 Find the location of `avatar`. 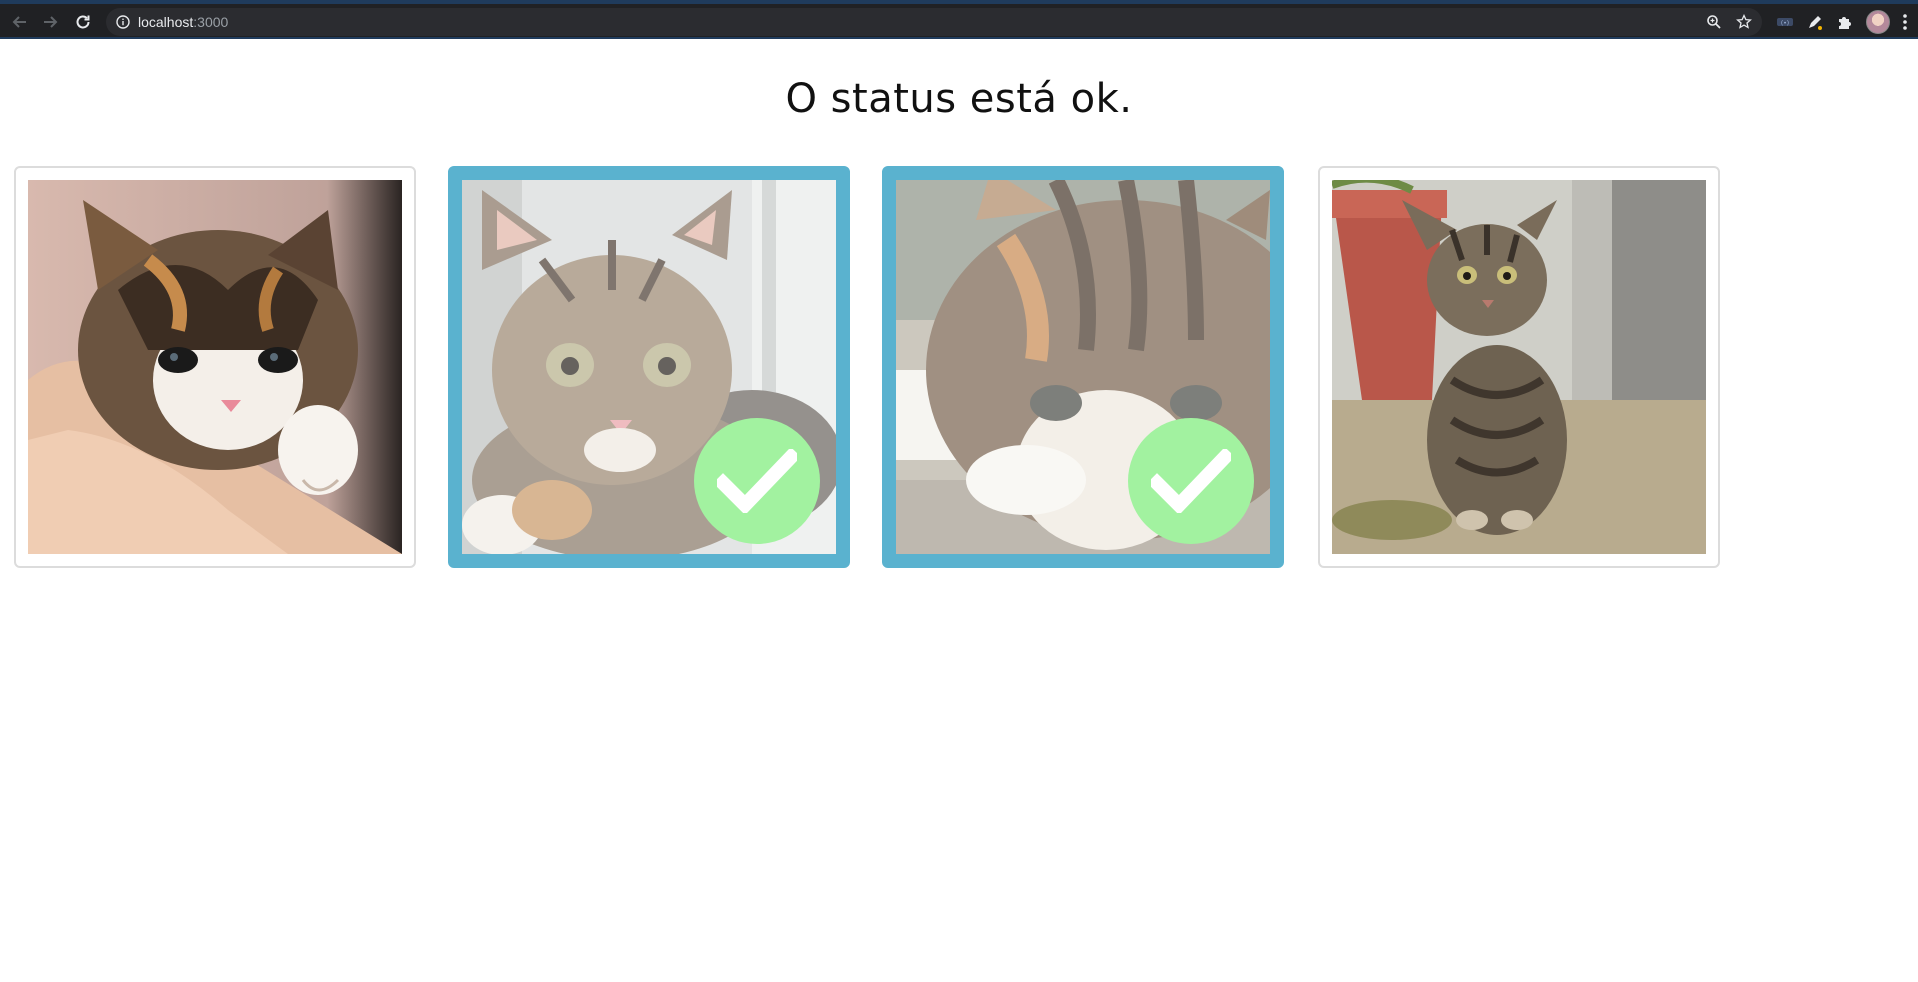

avatar is located at coordinates (1878, 21).